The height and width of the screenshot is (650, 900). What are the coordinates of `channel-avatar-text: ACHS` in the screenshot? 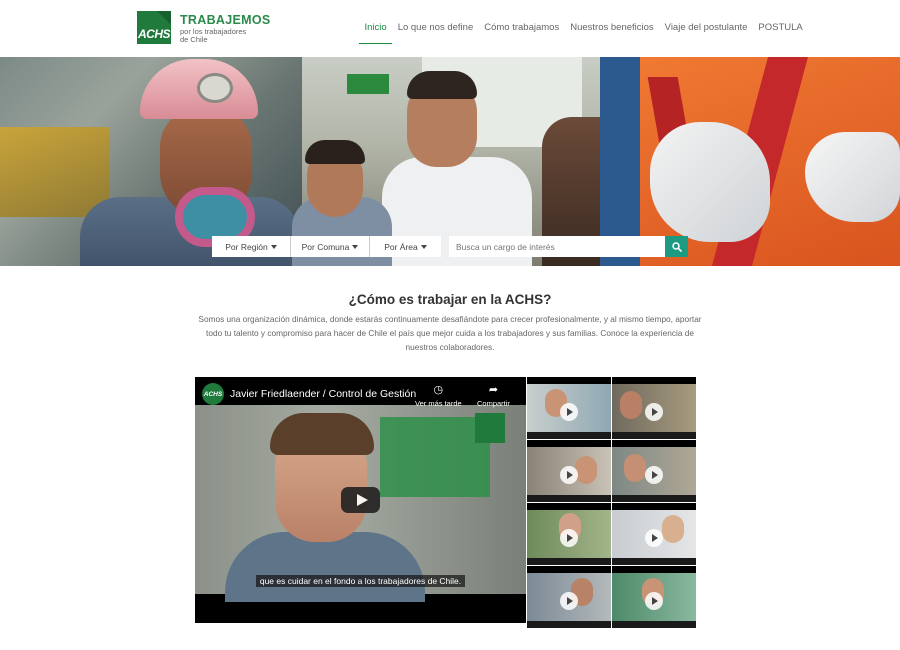 It's located at (213, 394).